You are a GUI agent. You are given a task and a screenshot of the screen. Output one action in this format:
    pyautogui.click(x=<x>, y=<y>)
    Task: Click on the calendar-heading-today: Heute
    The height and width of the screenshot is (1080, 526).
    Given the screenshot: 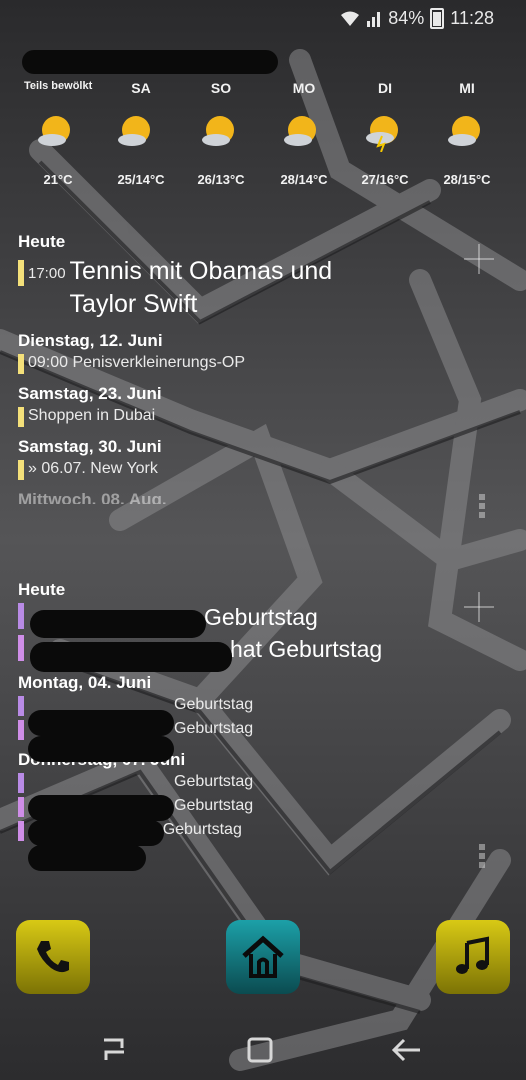 What is the action you would take?
    pyautogui.click(x=42, y=241)
    